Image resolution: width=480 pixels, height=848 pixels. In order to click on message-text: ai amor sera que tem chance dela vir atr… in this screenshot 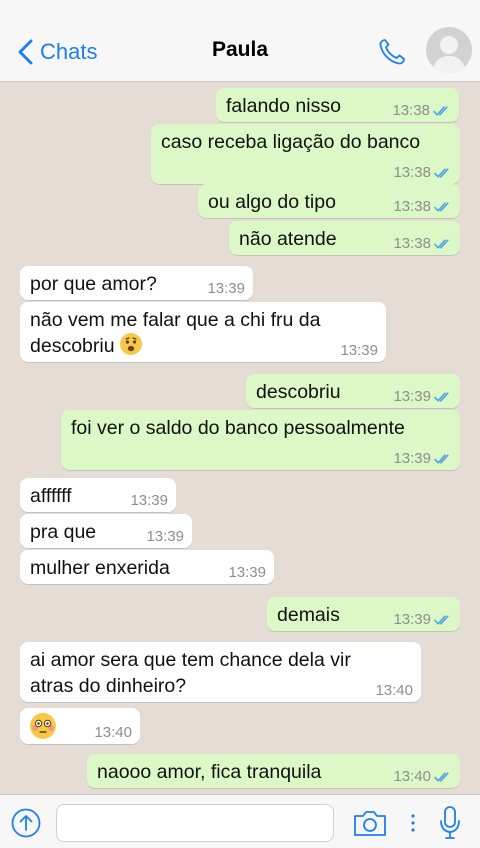, I will do `click(190, 673)`.